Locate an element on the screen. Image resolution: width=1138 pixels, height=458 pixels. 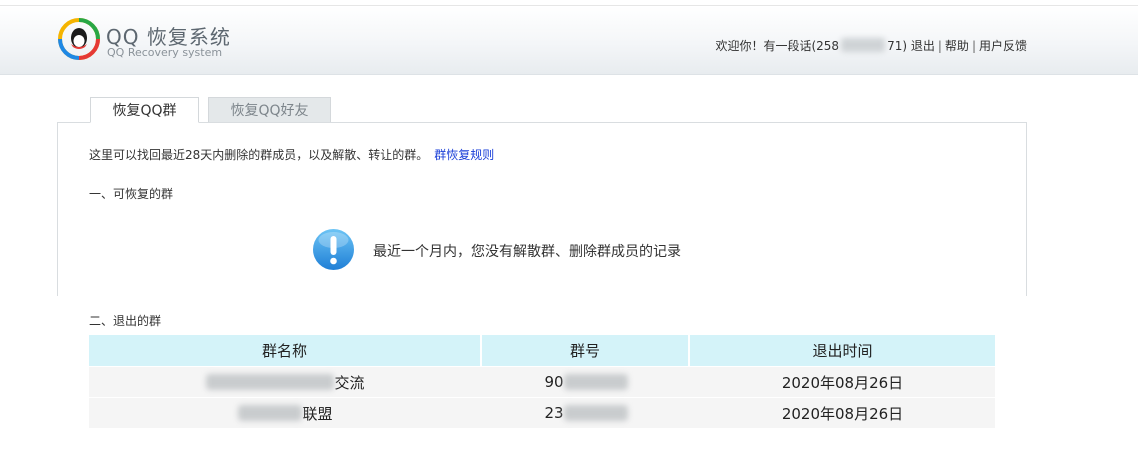
group-name-cell: 交流 is located at coordinates (285, 382).